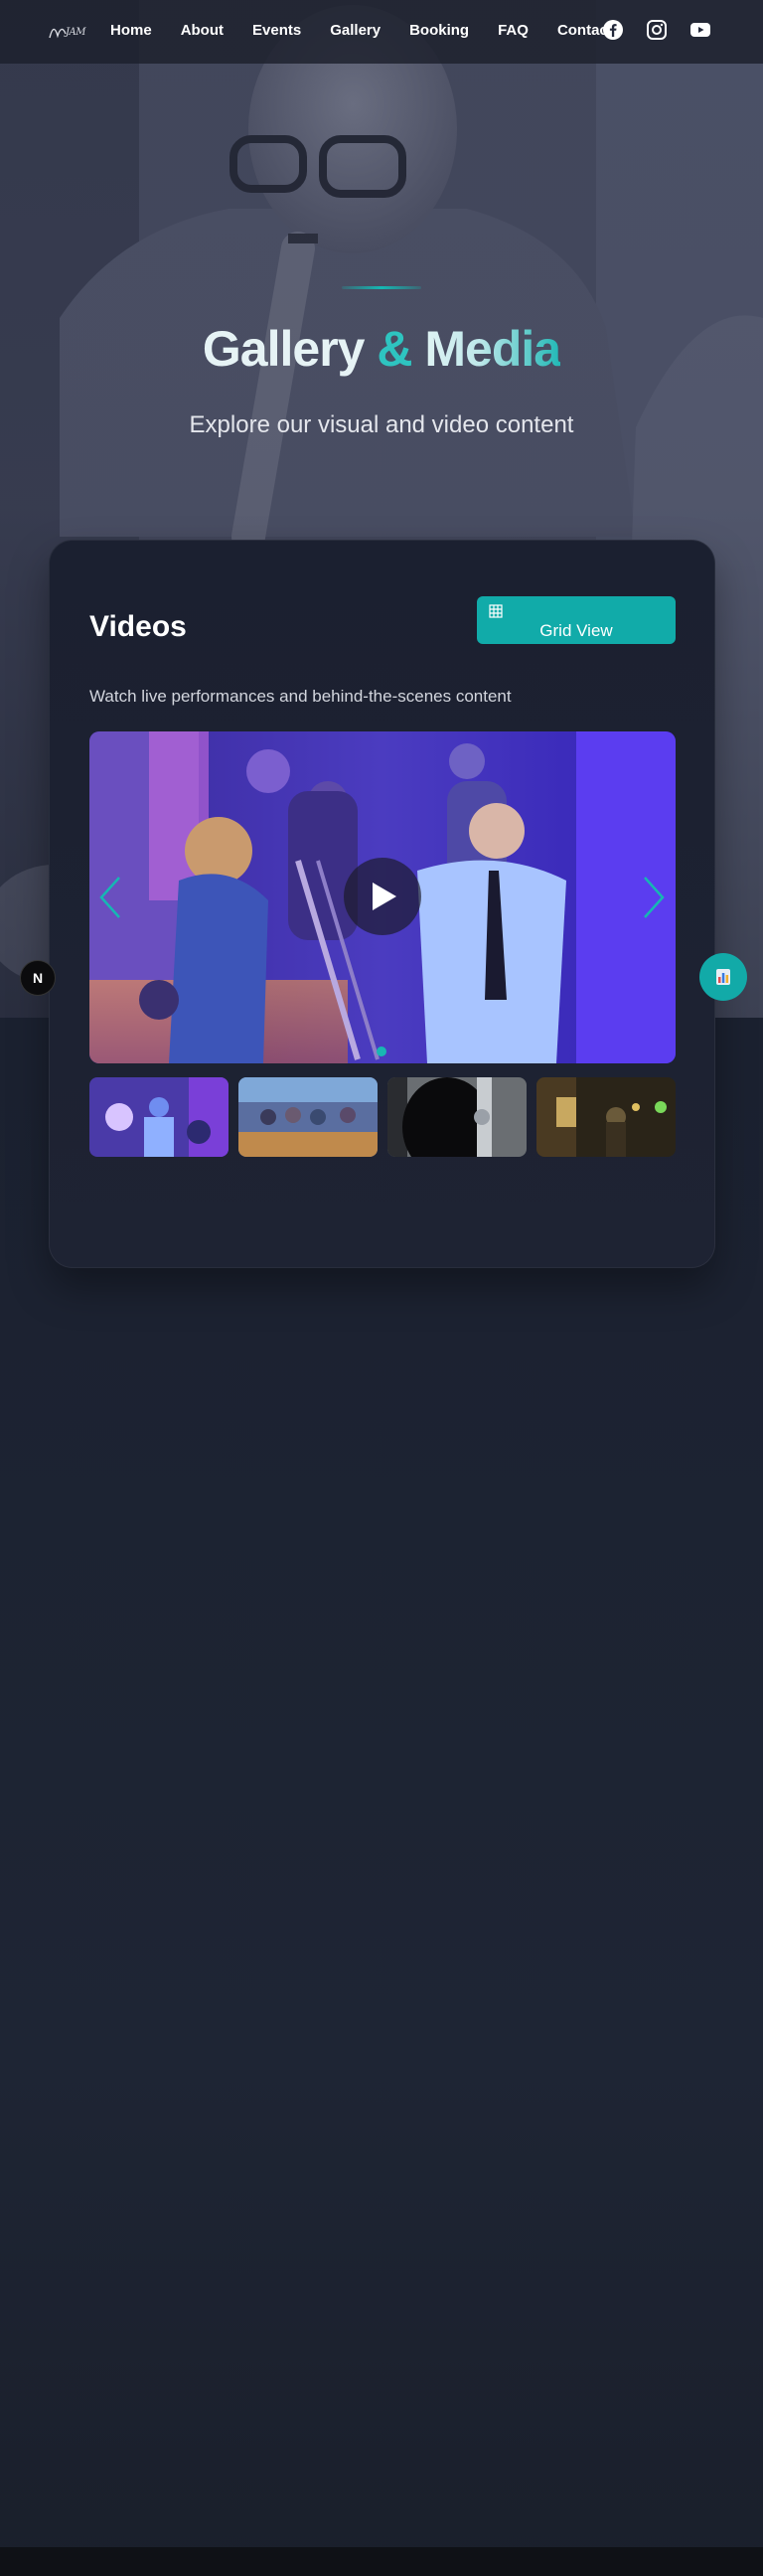 This screenshot has width=763, height=2576. What do you see at coordinates (131, 30) in the screenshot?
I see `nav-link-home: Home` at bounding box center [131, 30].